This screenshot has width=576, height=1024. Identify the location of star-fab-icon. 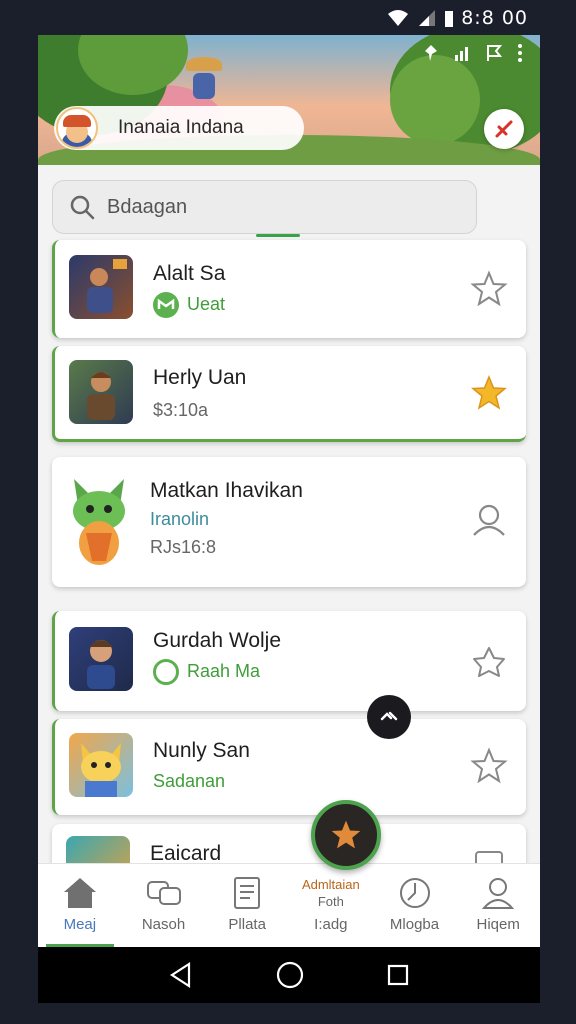
(346, 834).